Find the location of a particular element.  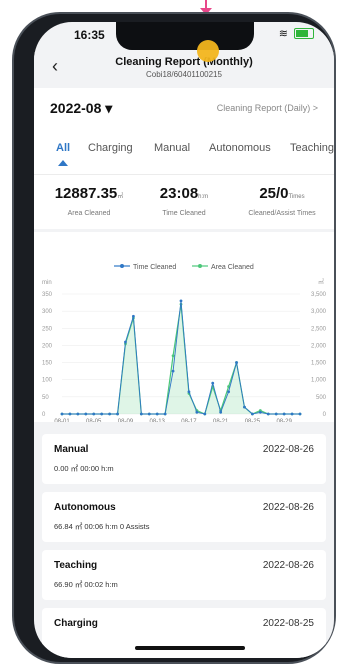

stat-times-label: Cleaned/Assist Times is located at coordinates (282, 213).